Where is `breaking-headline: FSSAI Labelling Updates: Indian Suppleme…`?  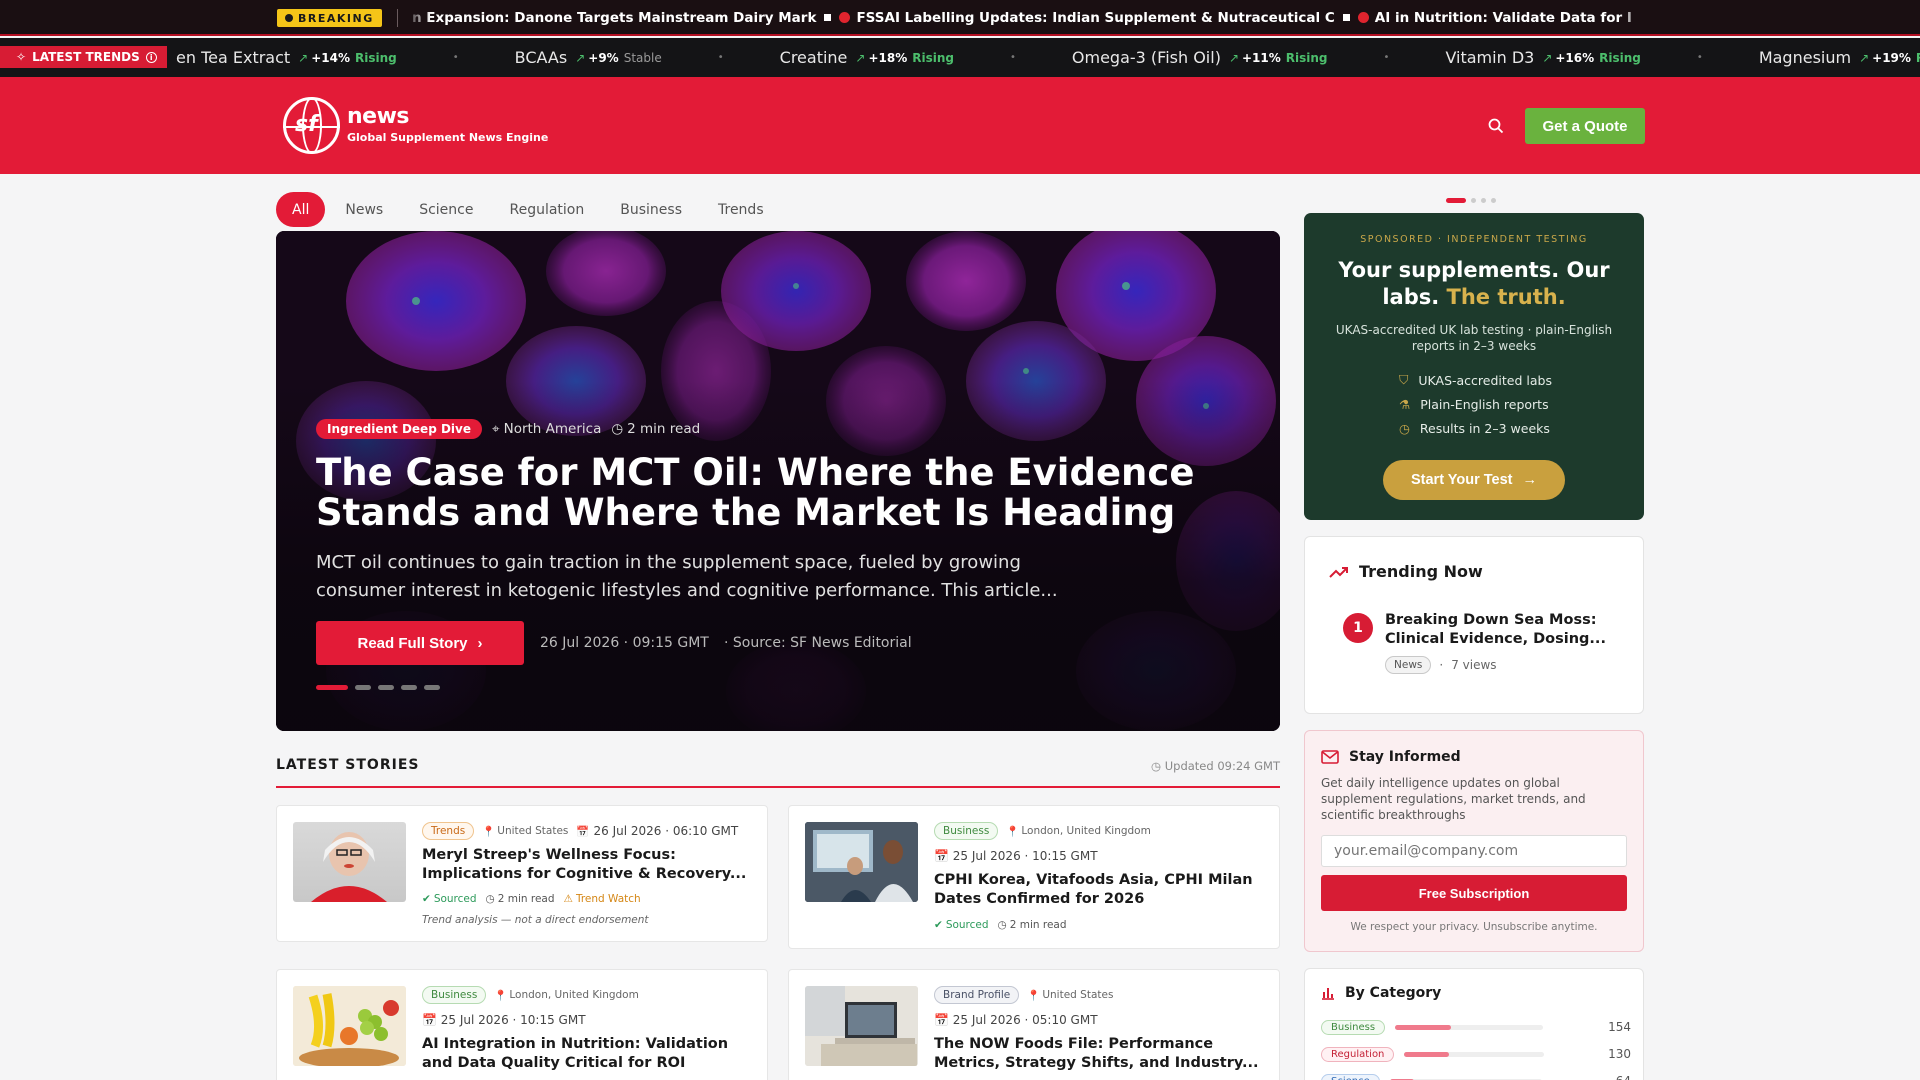 breaking-headline: FSSAI Labelling Updates: Indian Suppleme… is located at coordinates (1095, 18).